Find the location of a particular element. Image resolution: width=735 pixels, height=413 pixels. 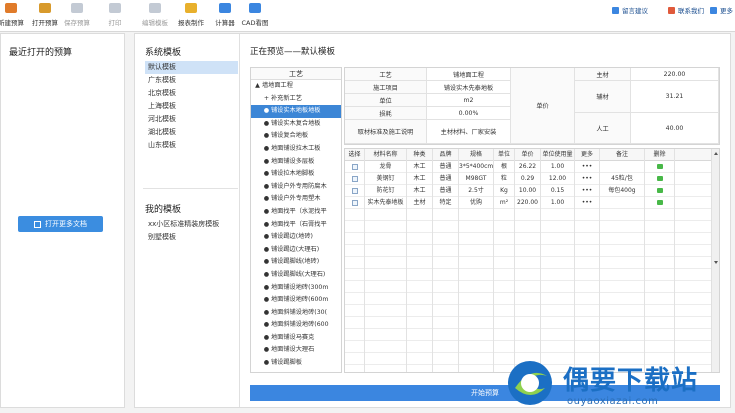

my-template-item: 别墅模板 is located at coordinates (191, 237).